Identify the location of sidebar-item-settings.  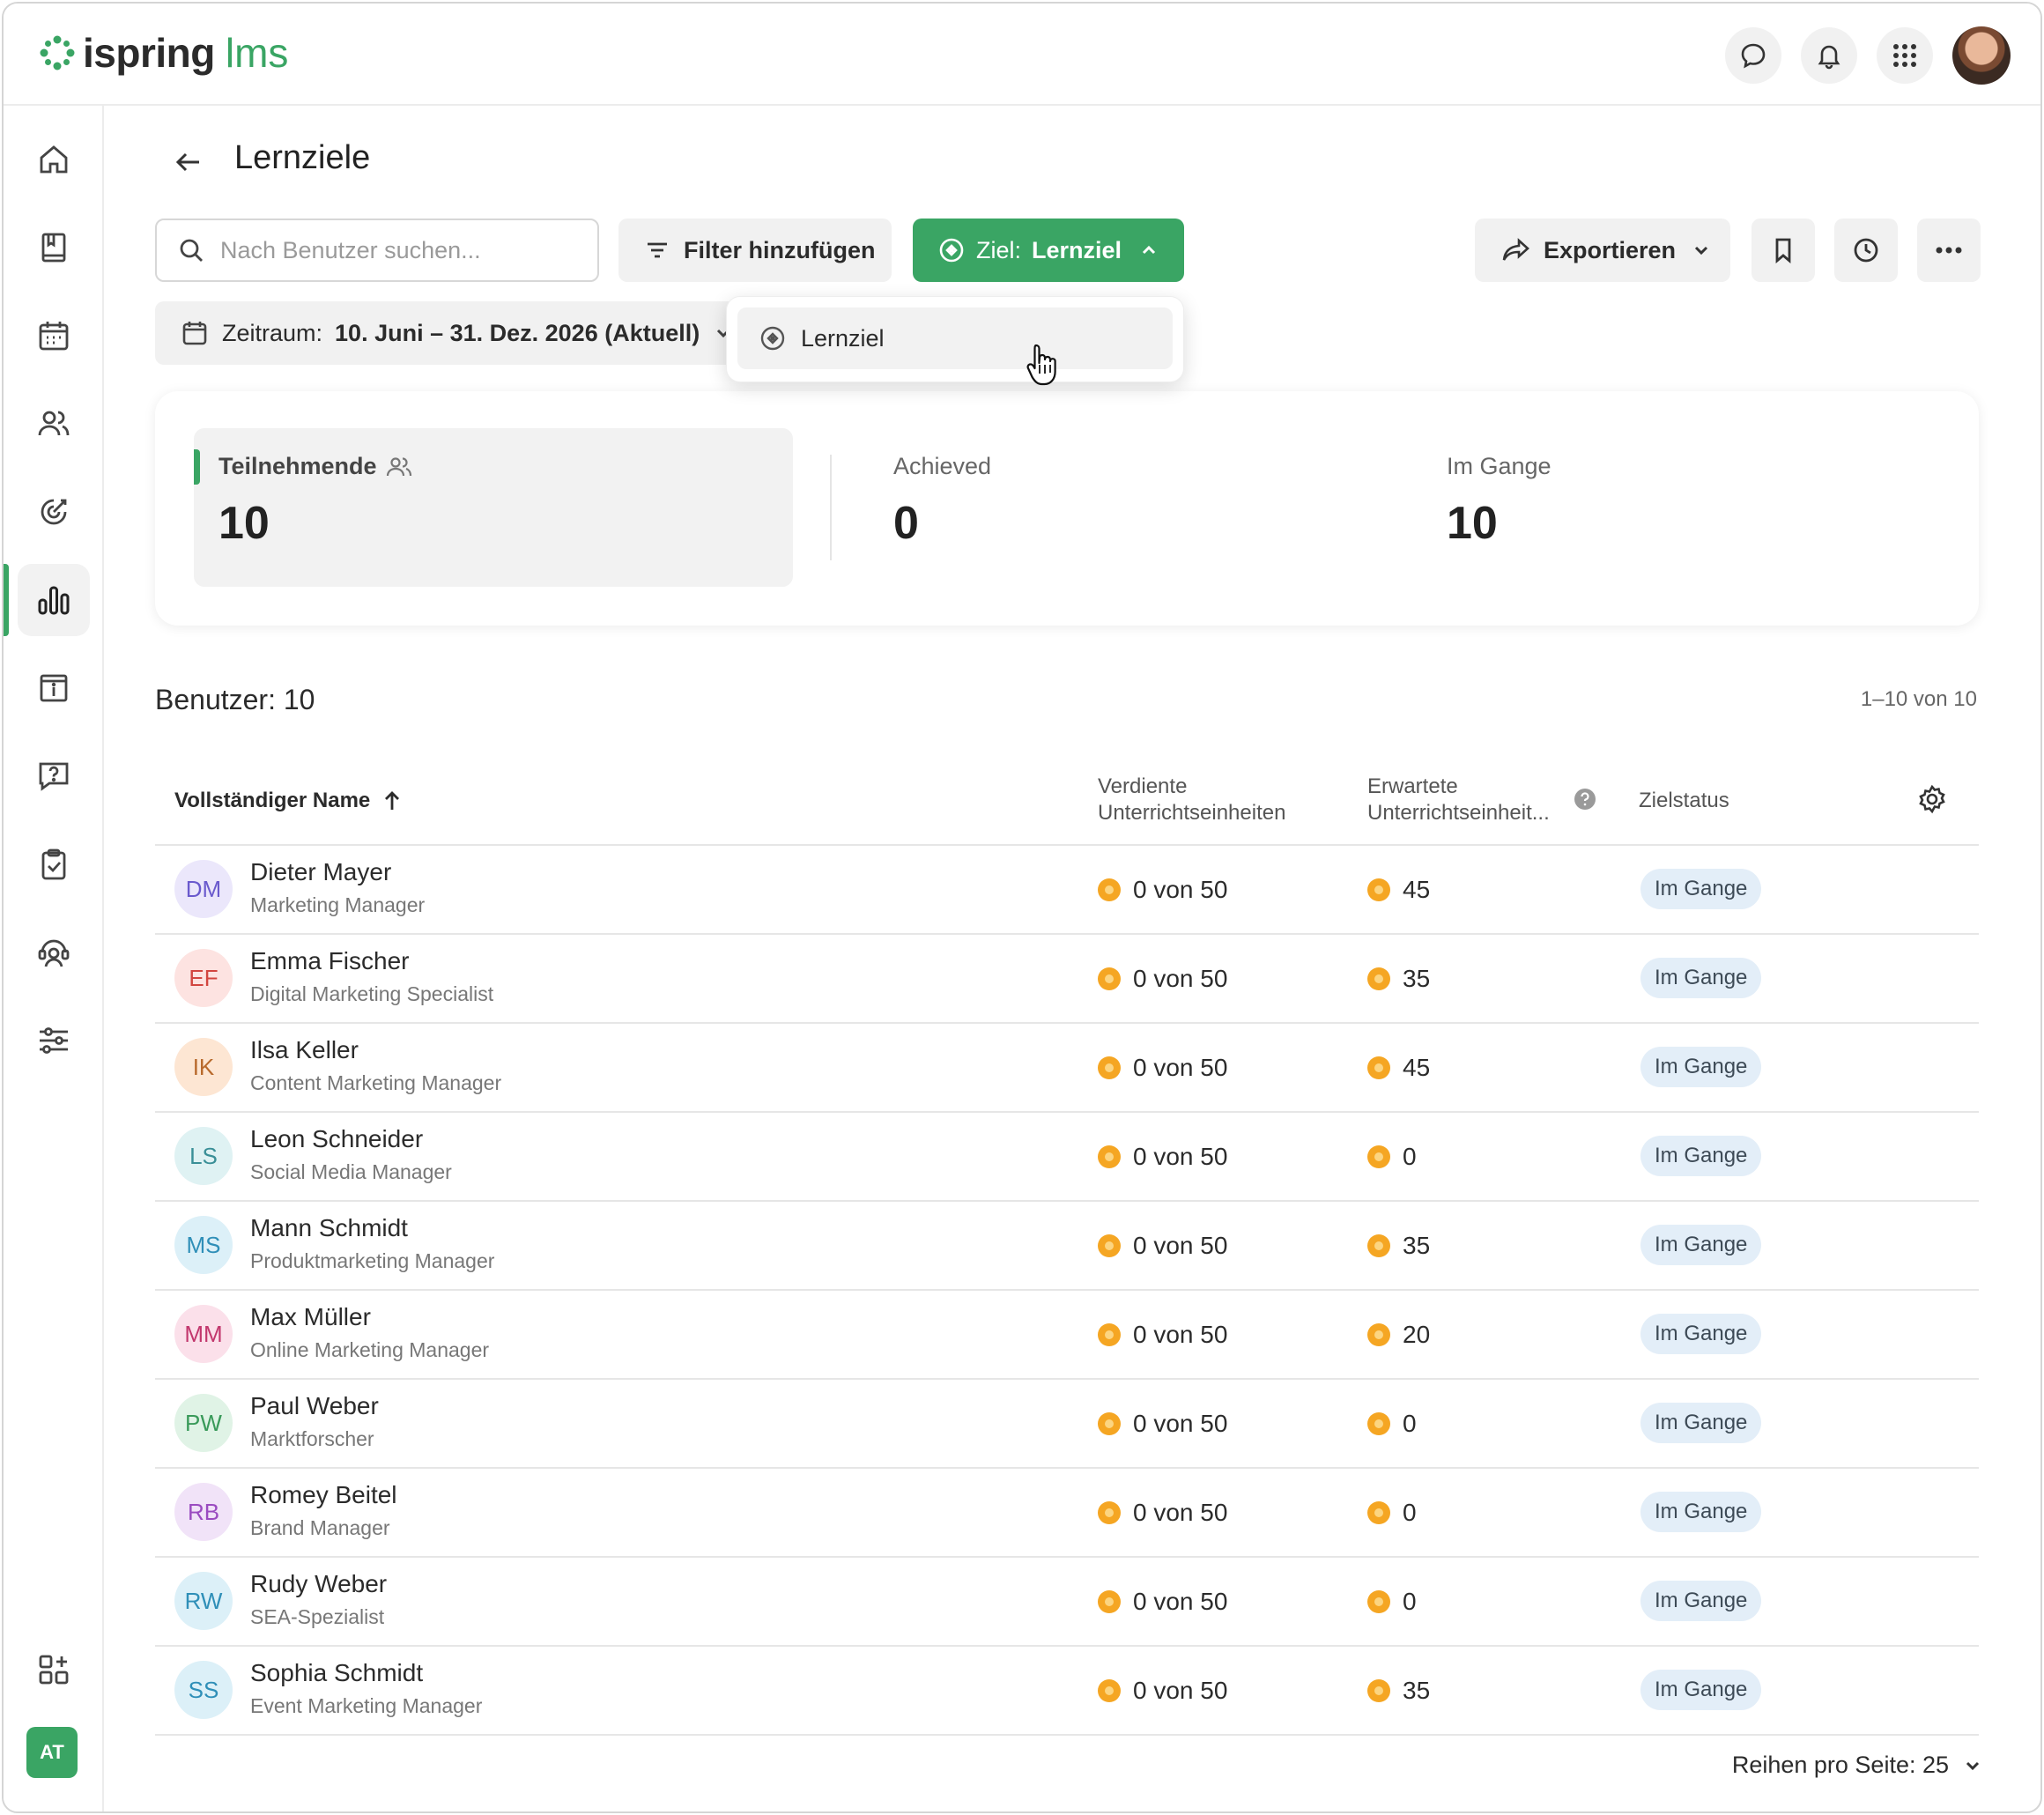
(54, 1040).